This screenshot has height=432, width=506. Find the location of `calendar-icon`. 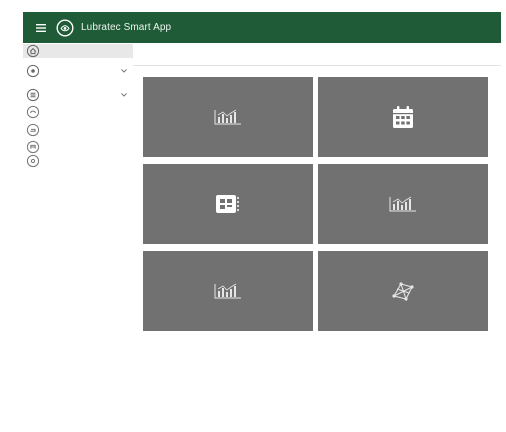

calendar-icon is located at coordinates (403, 117).